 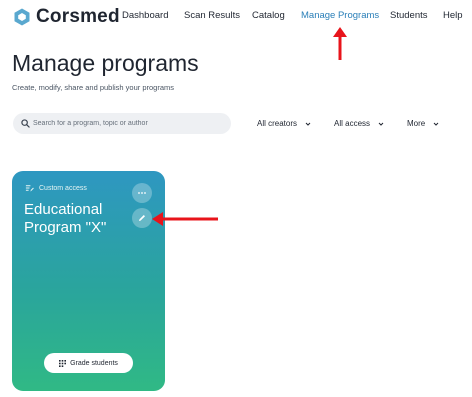 I want to click on more-horizontal-icon, so click(x=142, y=193).